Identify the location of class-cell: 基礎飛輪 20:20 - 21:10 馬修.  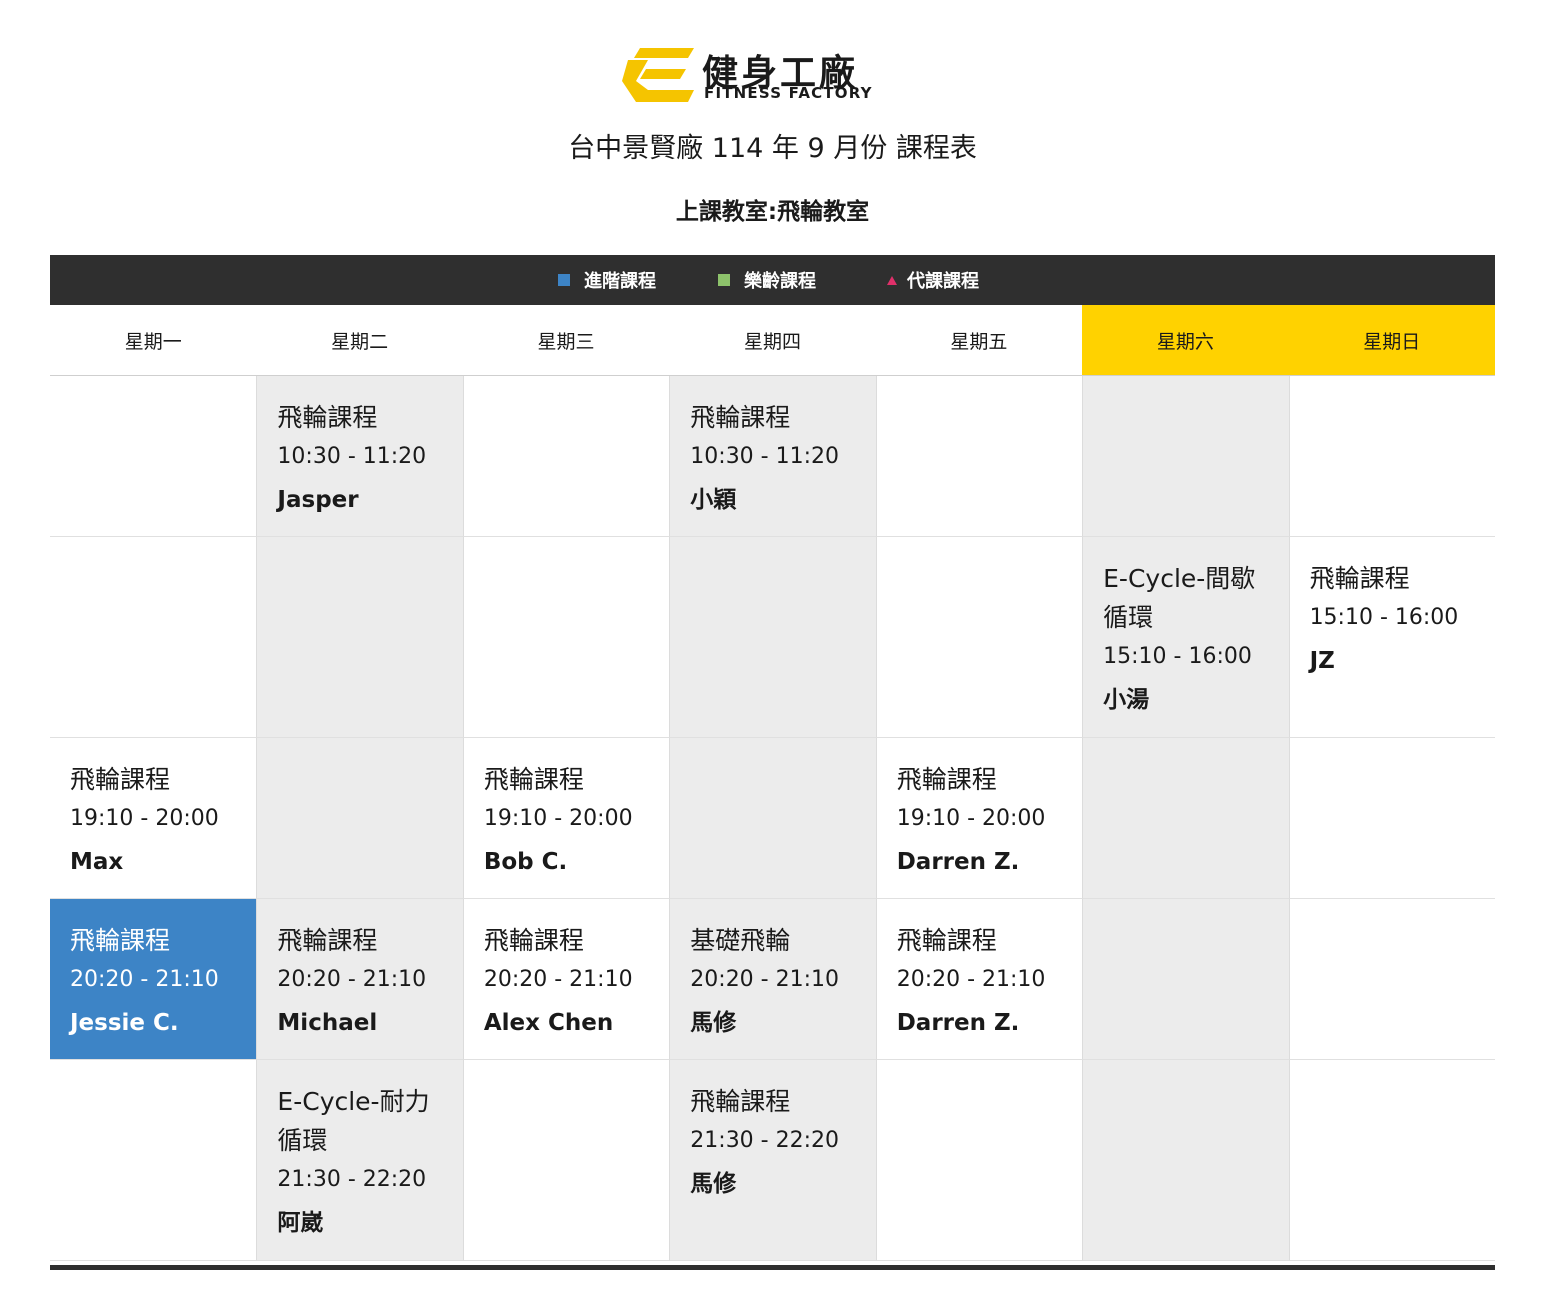
(772, 979).